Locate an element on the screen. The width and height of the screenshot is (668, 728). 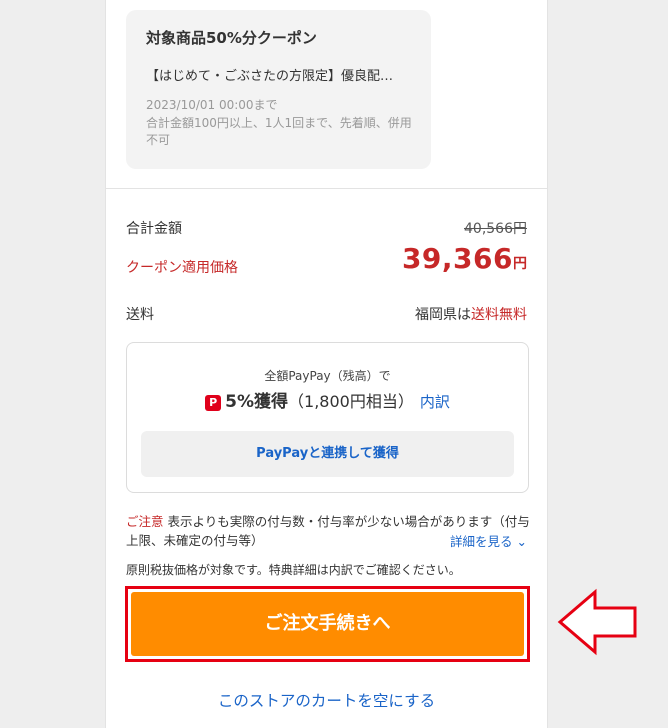
total-label: 合計金額 is located at coordinates (154, 229).